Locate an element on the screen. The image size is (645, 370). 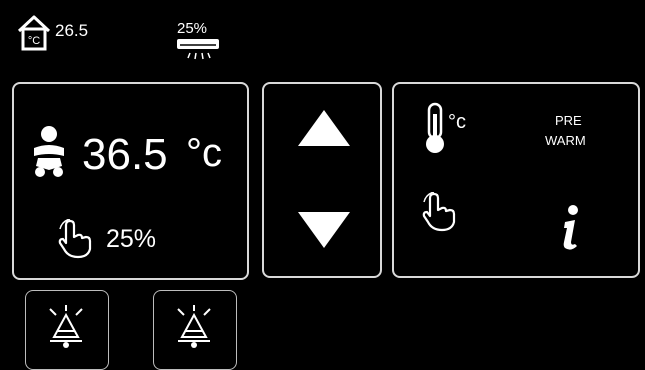
baby-temperature-value: 36.5 is located at coordinates (125, 154).